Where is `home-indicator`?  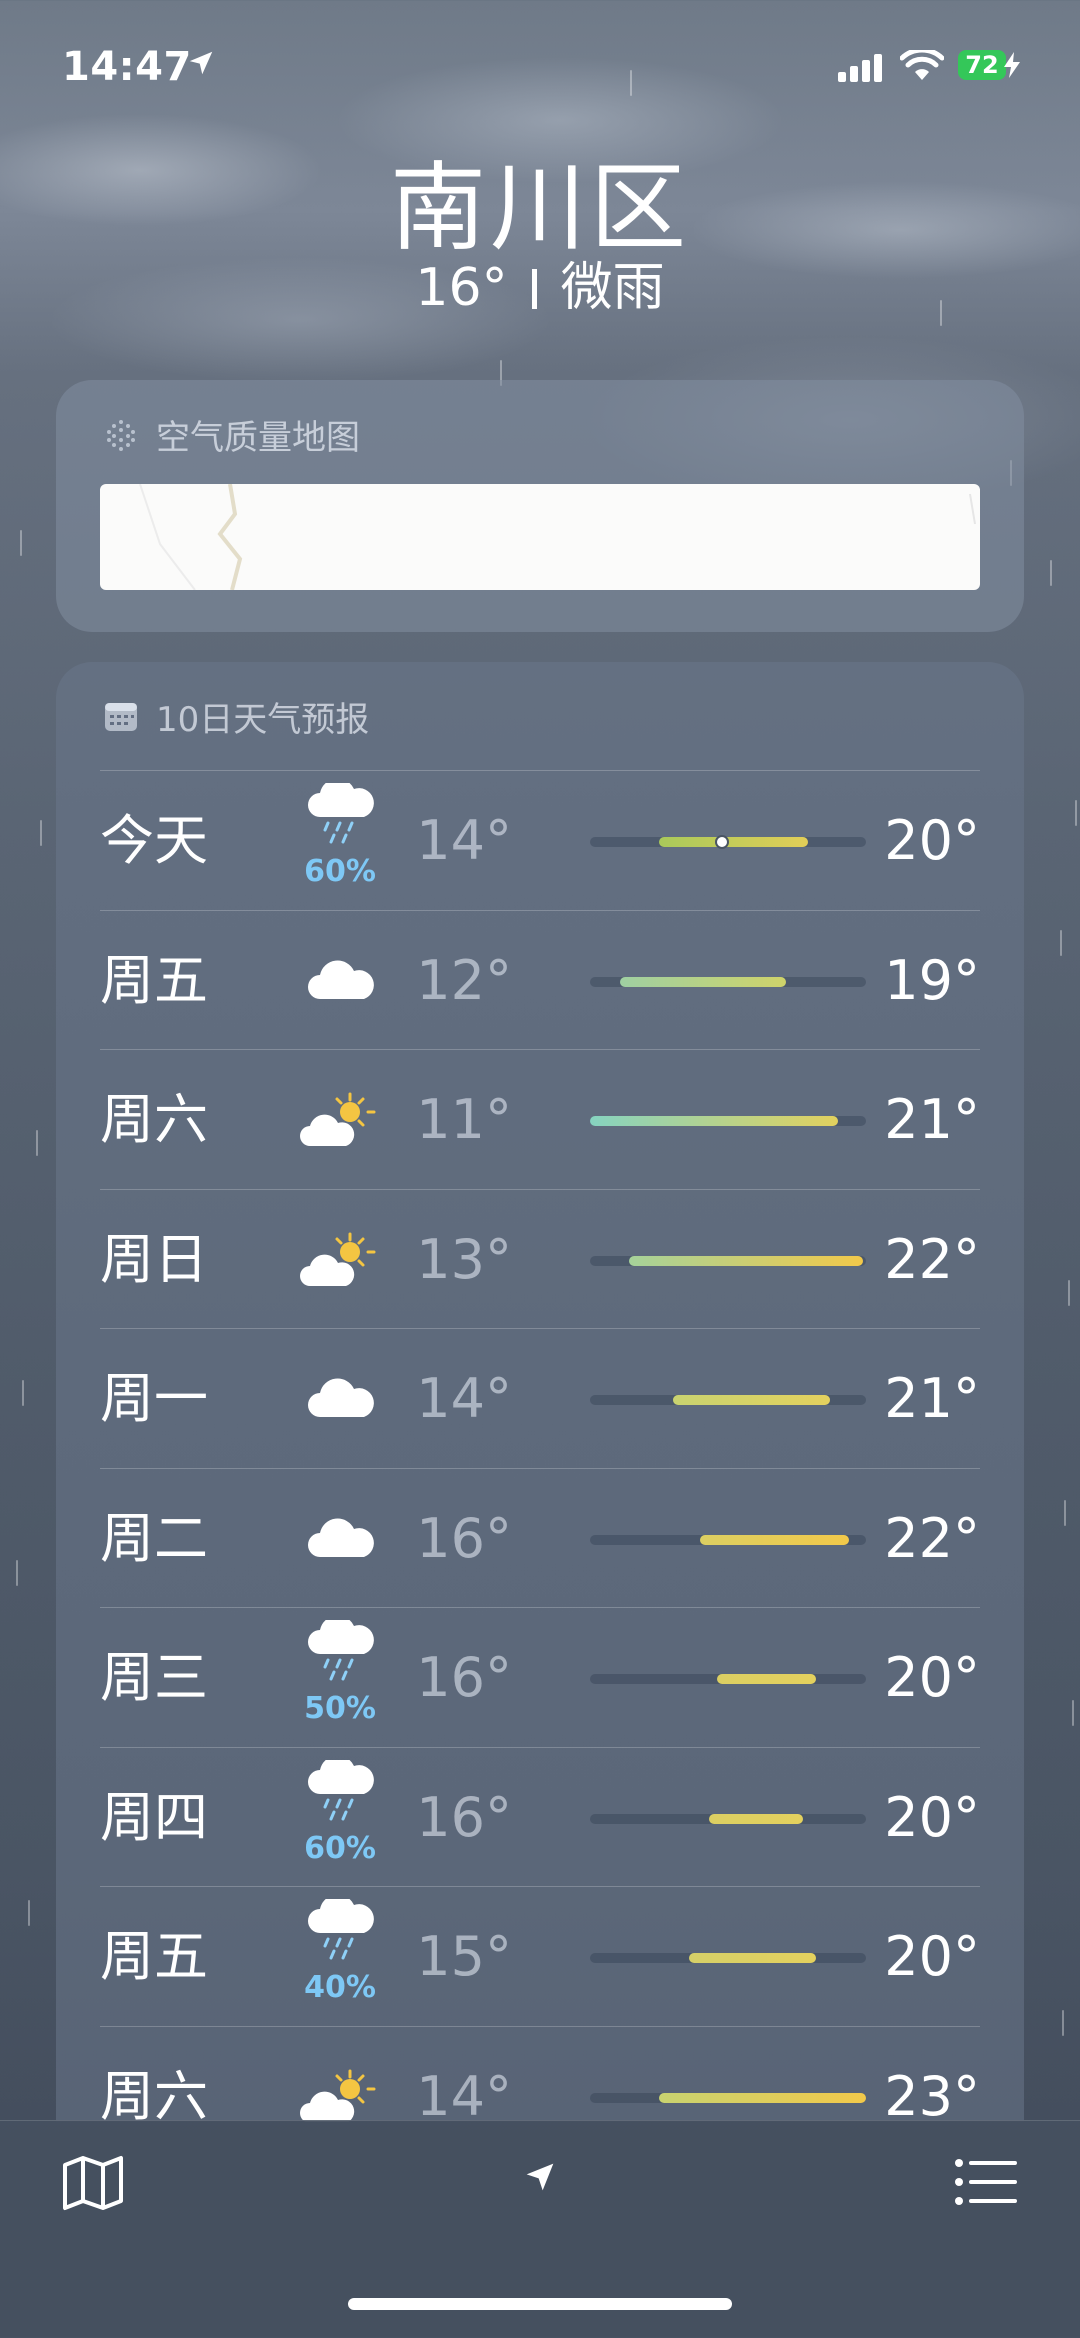
home-indicator is located at coordinates (540, 2304).